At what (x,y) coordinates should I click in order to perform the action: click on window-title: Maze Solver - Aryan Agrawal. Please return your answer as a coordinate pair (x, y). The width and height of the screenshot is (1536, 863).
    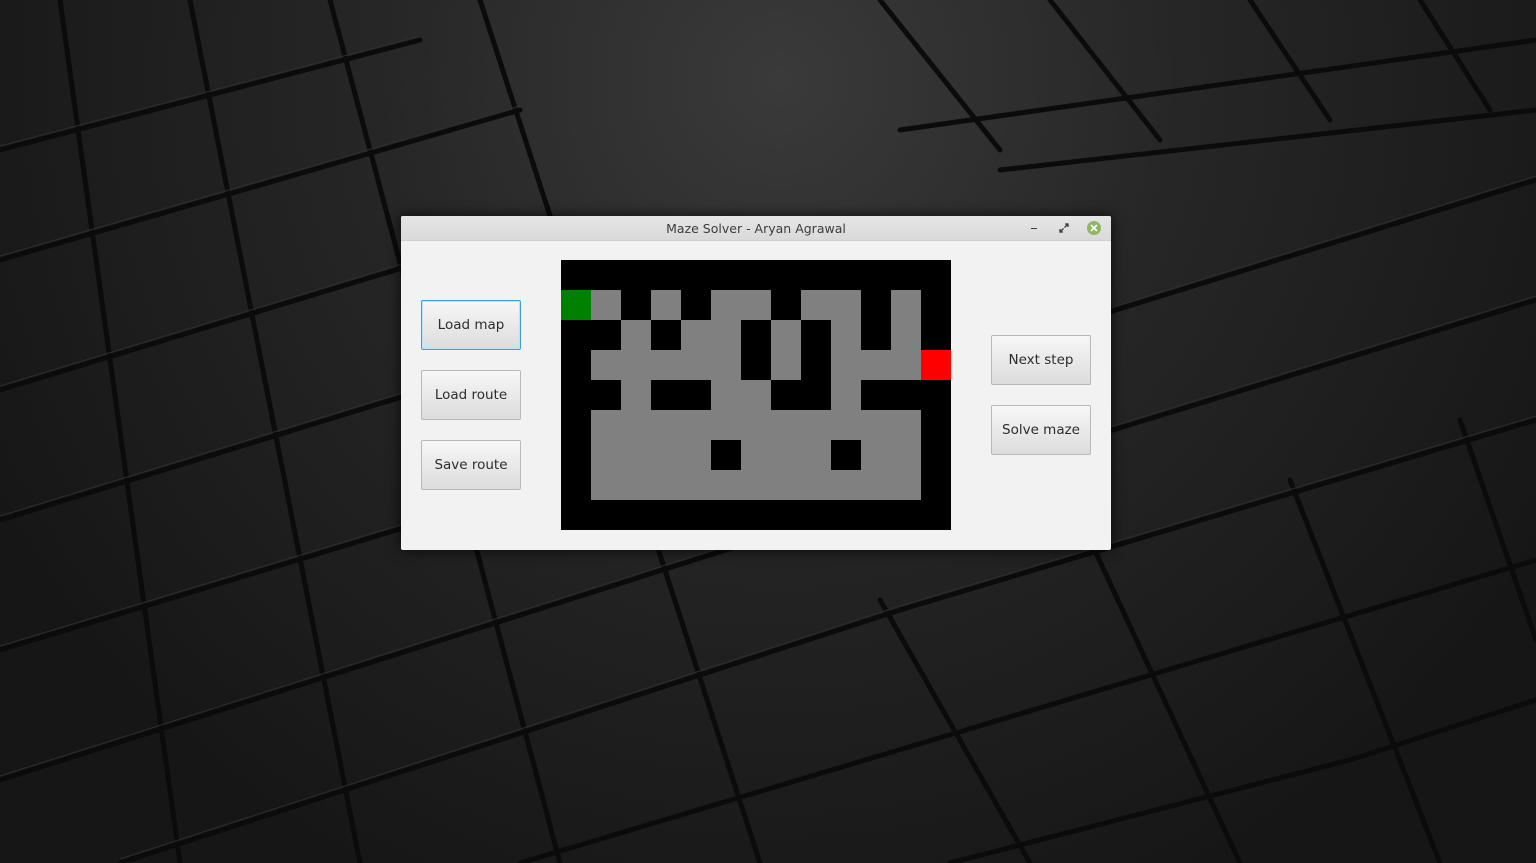
    Looking at the image, I should click on (756, 228).